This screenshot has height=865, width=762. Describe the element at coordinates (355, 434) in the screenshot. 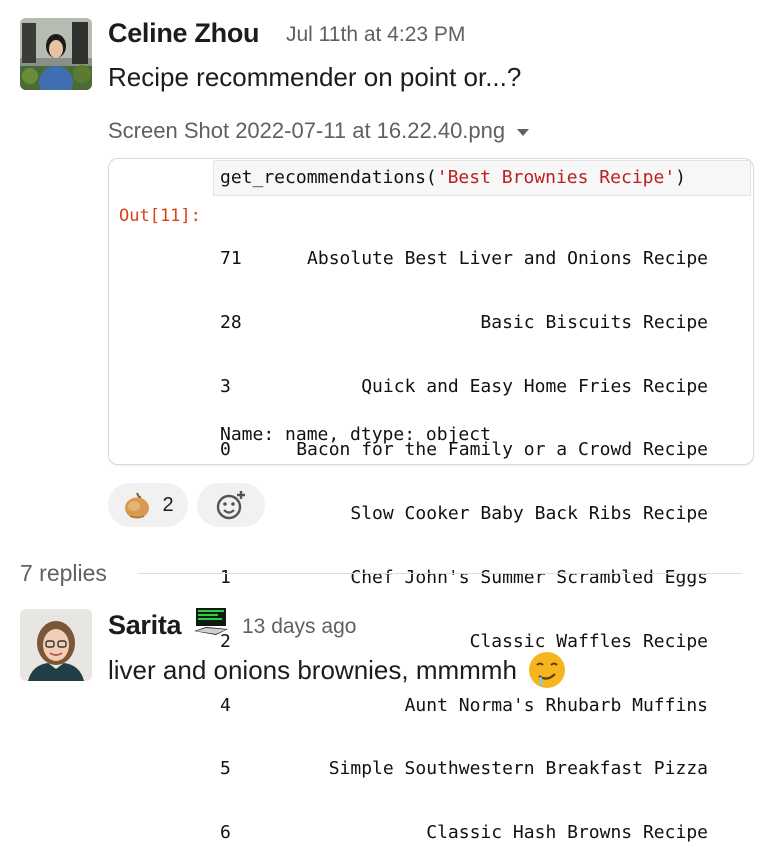

I see `notebook-output-footer: Name: name, dtype: object` at that location.